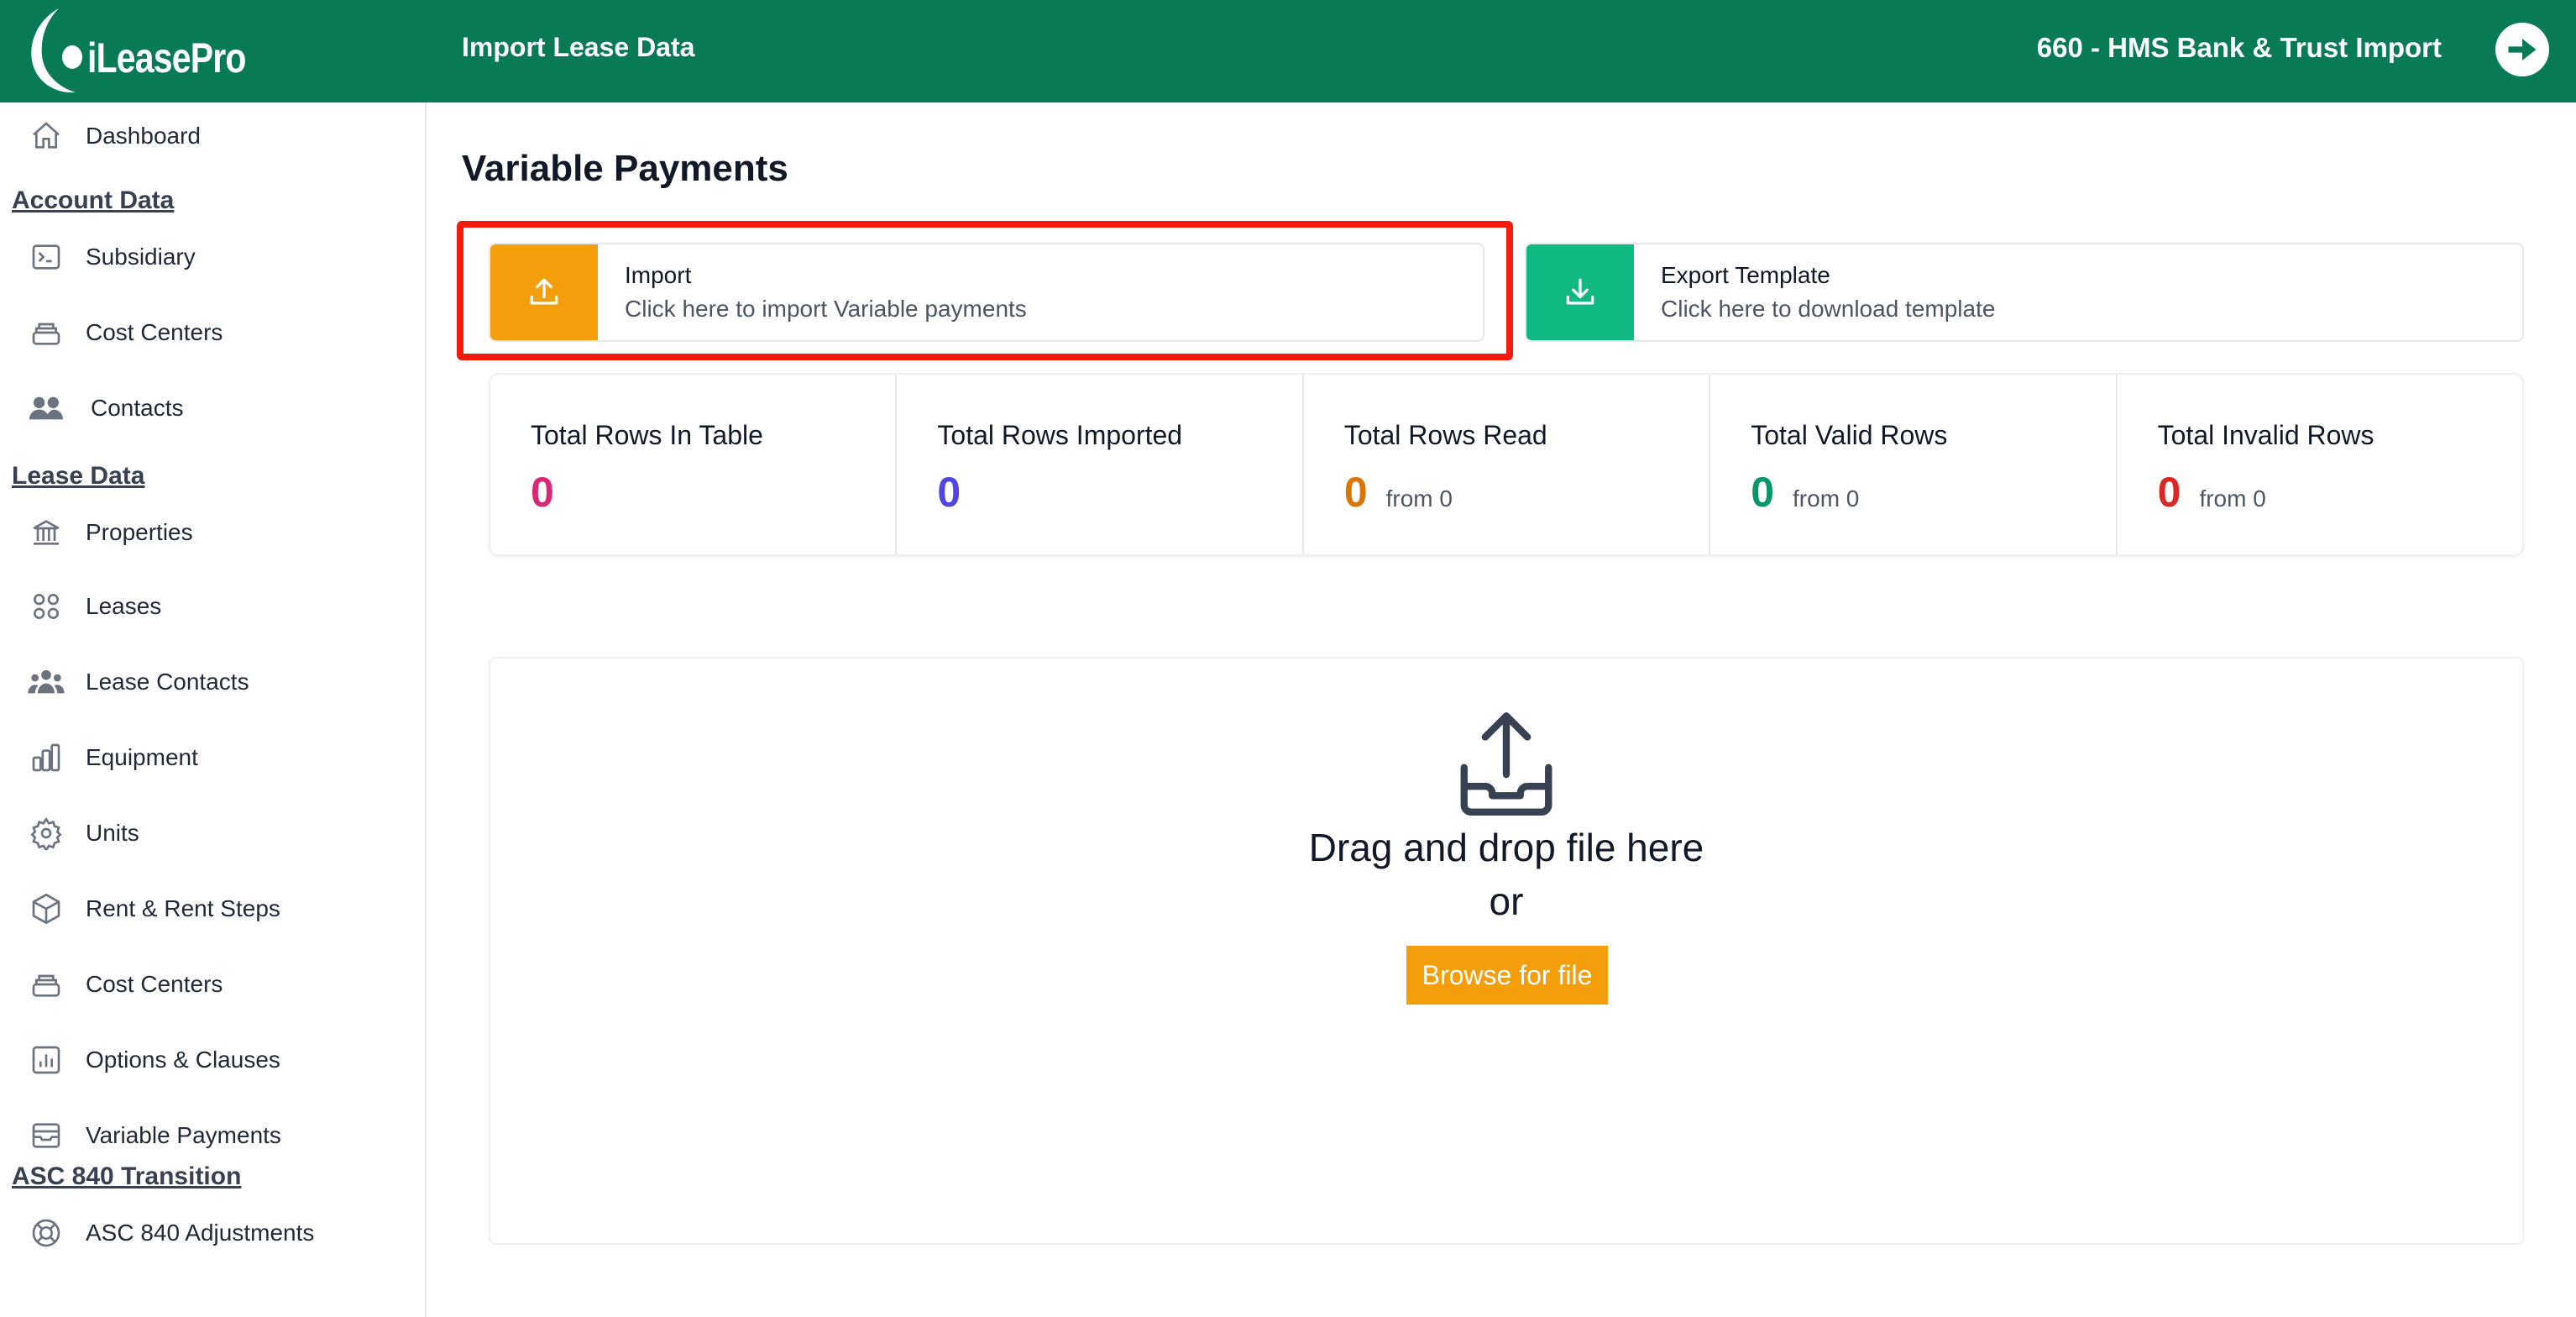 This screenshot has width=2576, height=1317. I want to click on import-subtitle: Click here to import Variable payments, so click(826, 309).